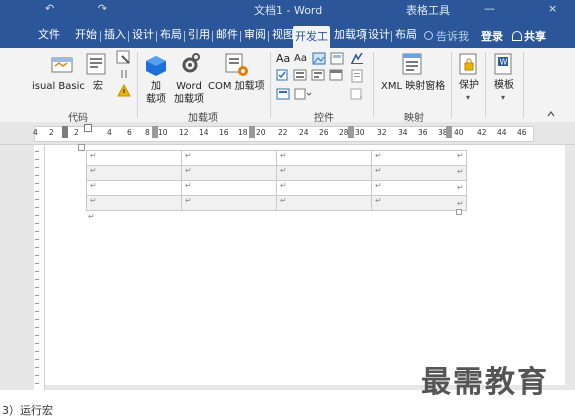  Describe the element at coordinates (283, 58) in the screenshot. I see `rich-text-control: Aa` at that location.